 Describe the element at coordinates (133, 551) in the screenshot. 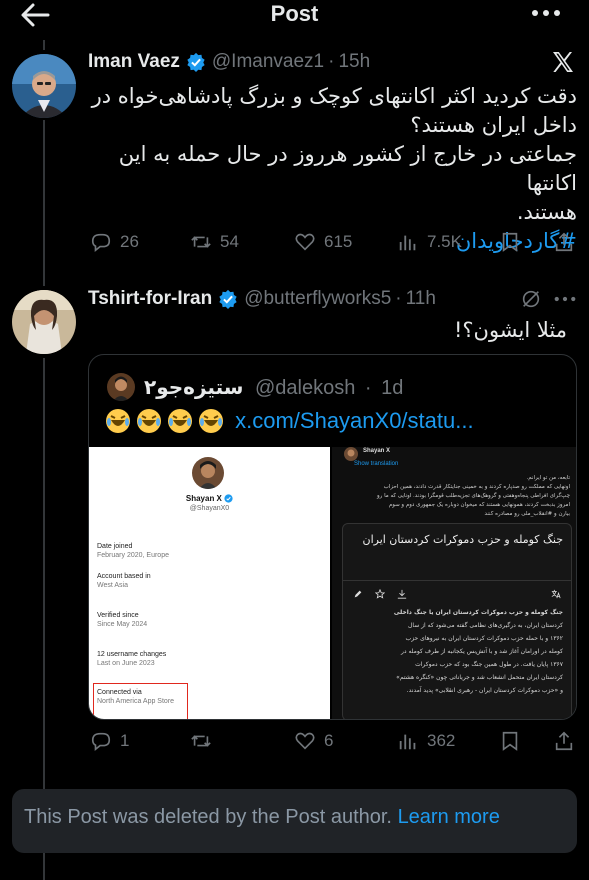

I see `info-row: Date joined February 2020, Europe` at that location.